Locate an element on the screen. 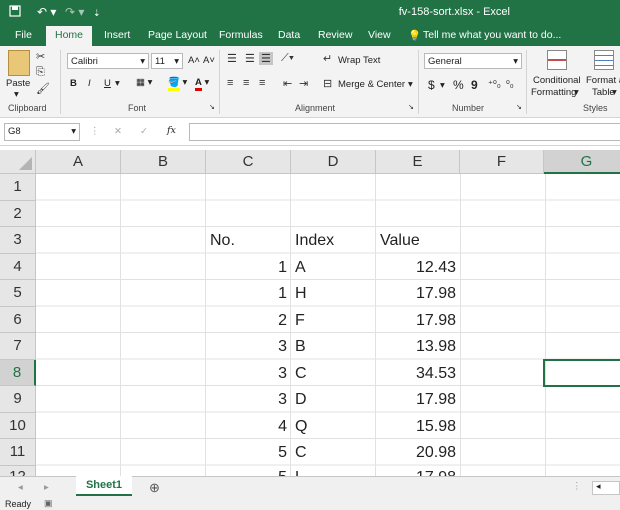 The image size is (620, 510). italic-button: I is located at coordinates (89, 83).